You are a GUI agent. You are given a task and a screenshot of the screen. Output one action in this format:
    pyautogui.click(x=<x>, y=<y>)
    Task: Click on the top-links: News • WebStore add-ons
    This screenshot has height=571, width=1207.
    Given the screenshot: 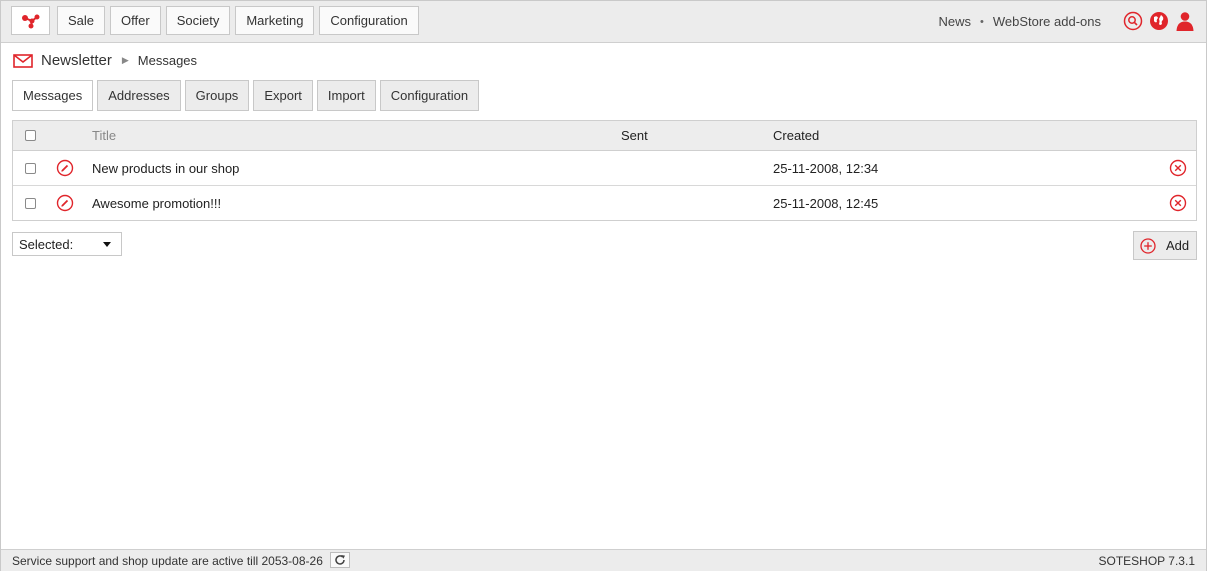 What is the action you would take?
    pyautogui.click(x=1019, y=21)
    